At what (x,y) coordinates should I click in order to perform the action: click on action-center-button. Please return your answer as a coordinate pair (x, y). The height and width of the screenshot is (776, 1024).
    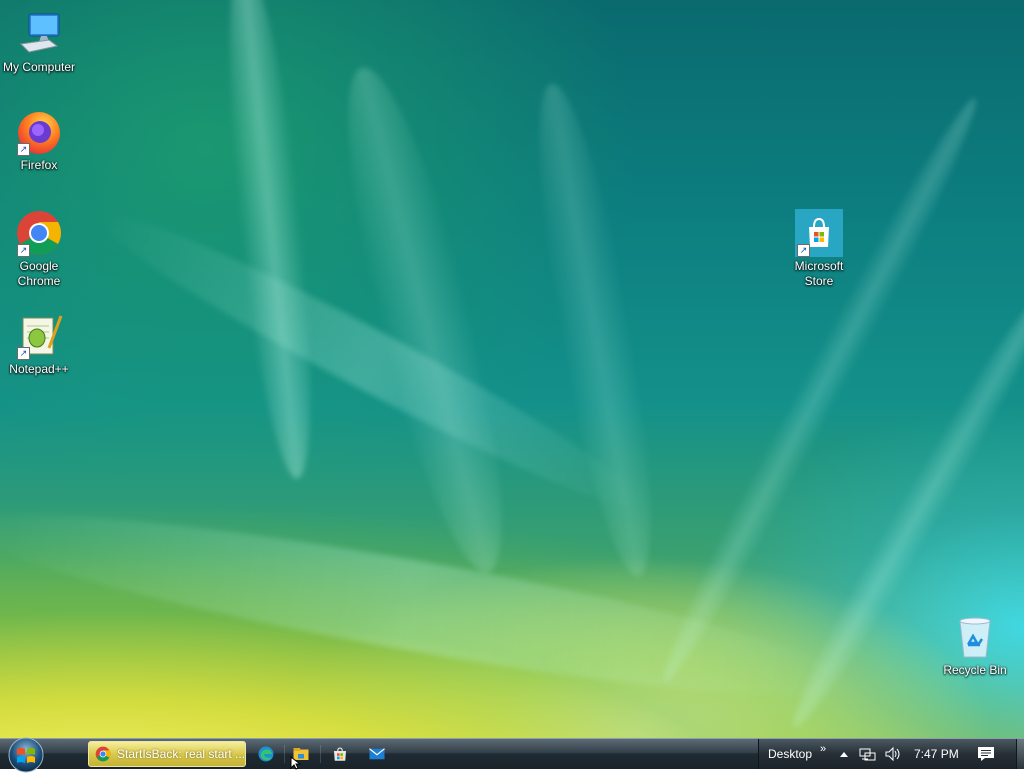
    Looking at the image, I should click on (986, 754).